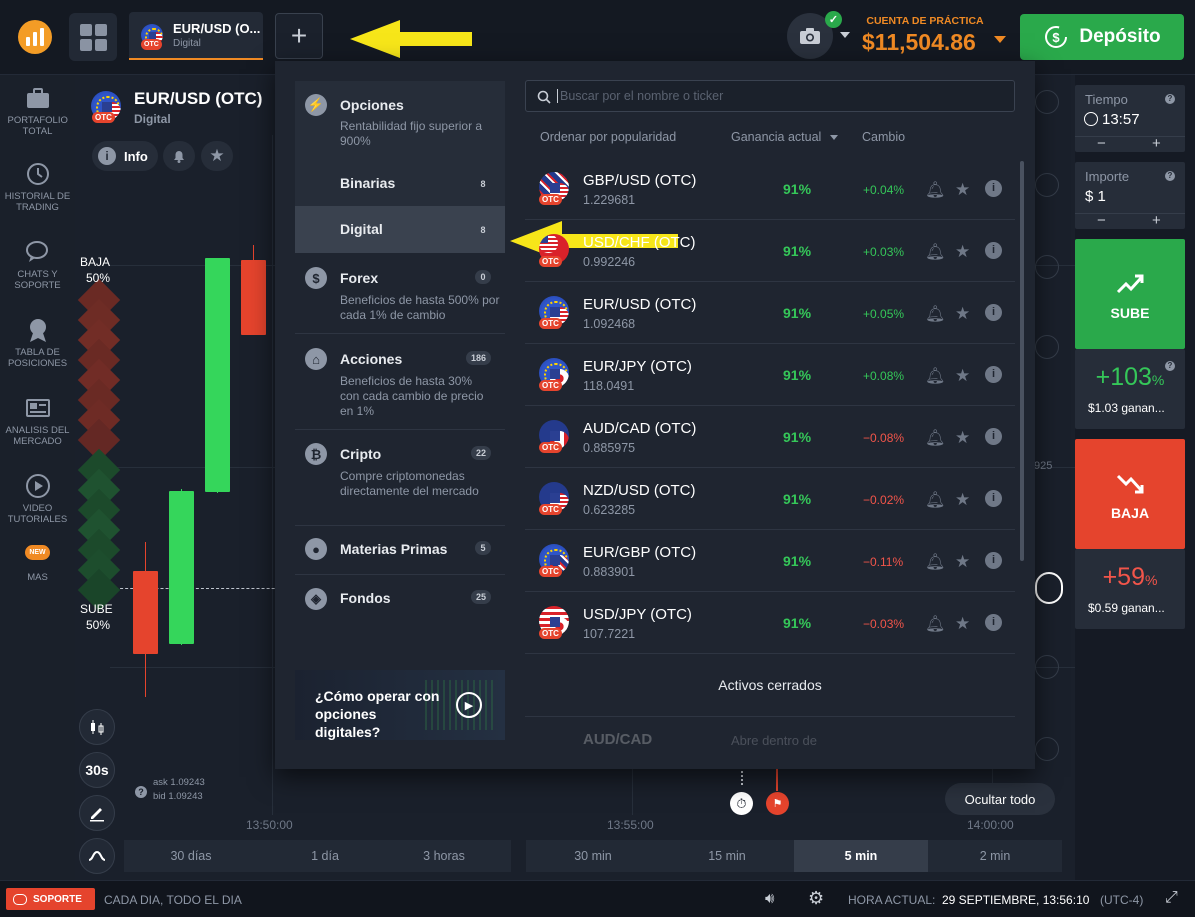 Image resolution: width=1195 pixels, height=917 pixels. What do you see at coordinates (769, 898) in the screenshot?
I see `volume-icon: 🔊︎` at bounding box center [769, 898].